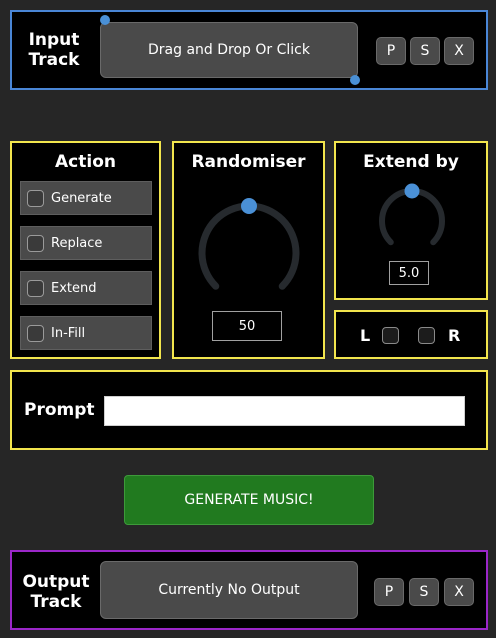  Describe the element at coordinates (454, 335) in the screenshot. I see `right-channel-label: R` at that location.